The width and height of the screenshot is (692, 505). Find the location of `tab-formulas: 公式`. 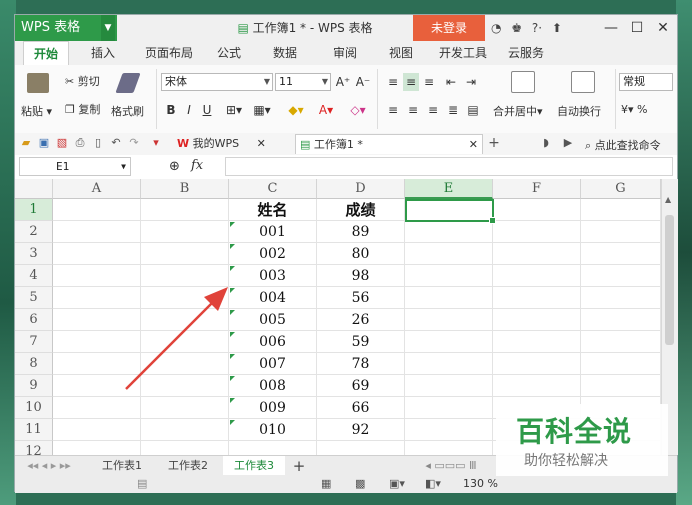

tab-formulas: 公式 is located at coordinates (229, 53).